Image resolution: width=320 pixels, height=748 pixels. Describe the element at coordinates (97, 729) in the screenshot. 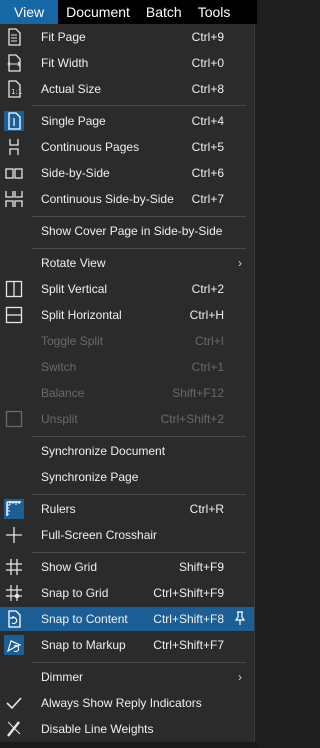

I see `menu-item-label: Disable Line Weights` at that location.